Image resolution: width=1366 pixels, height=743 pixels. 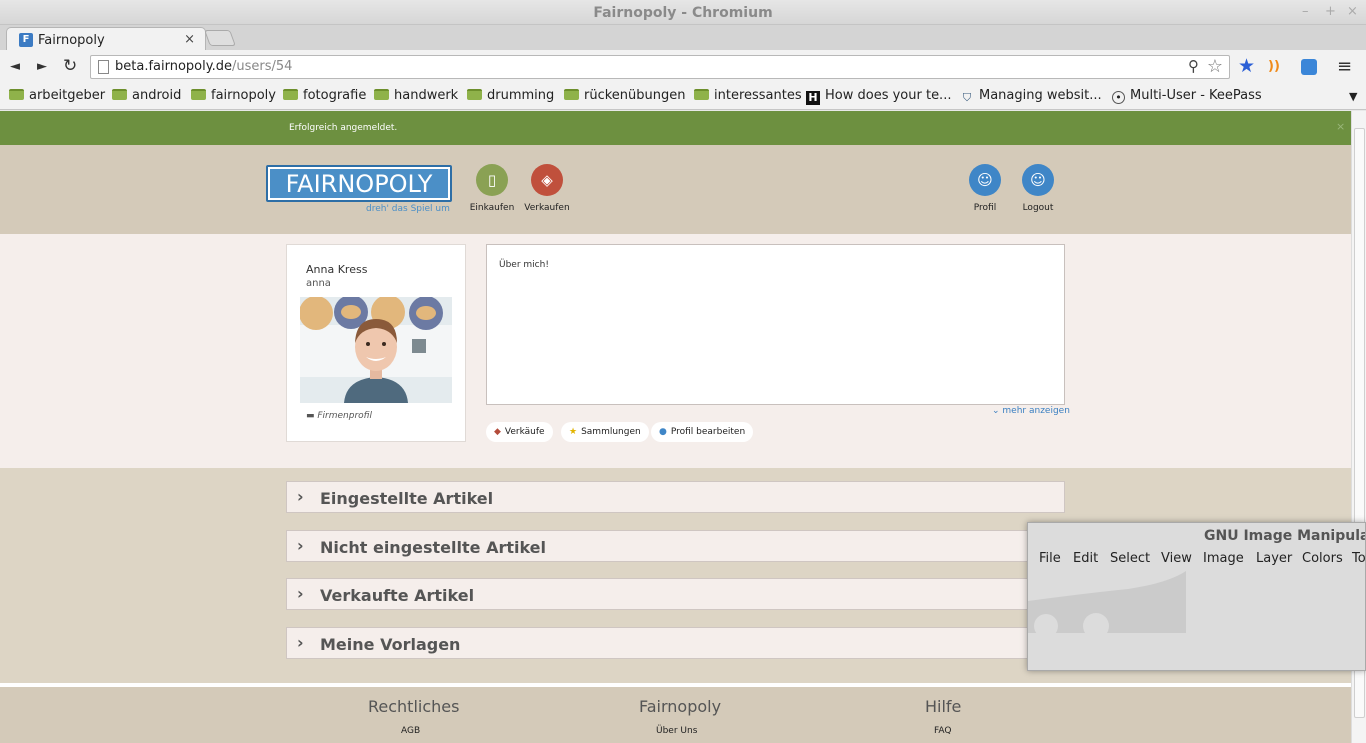 I want to click on bookmark-keepass: • Multi-User - KeePass, so click(x=1187, y=96).